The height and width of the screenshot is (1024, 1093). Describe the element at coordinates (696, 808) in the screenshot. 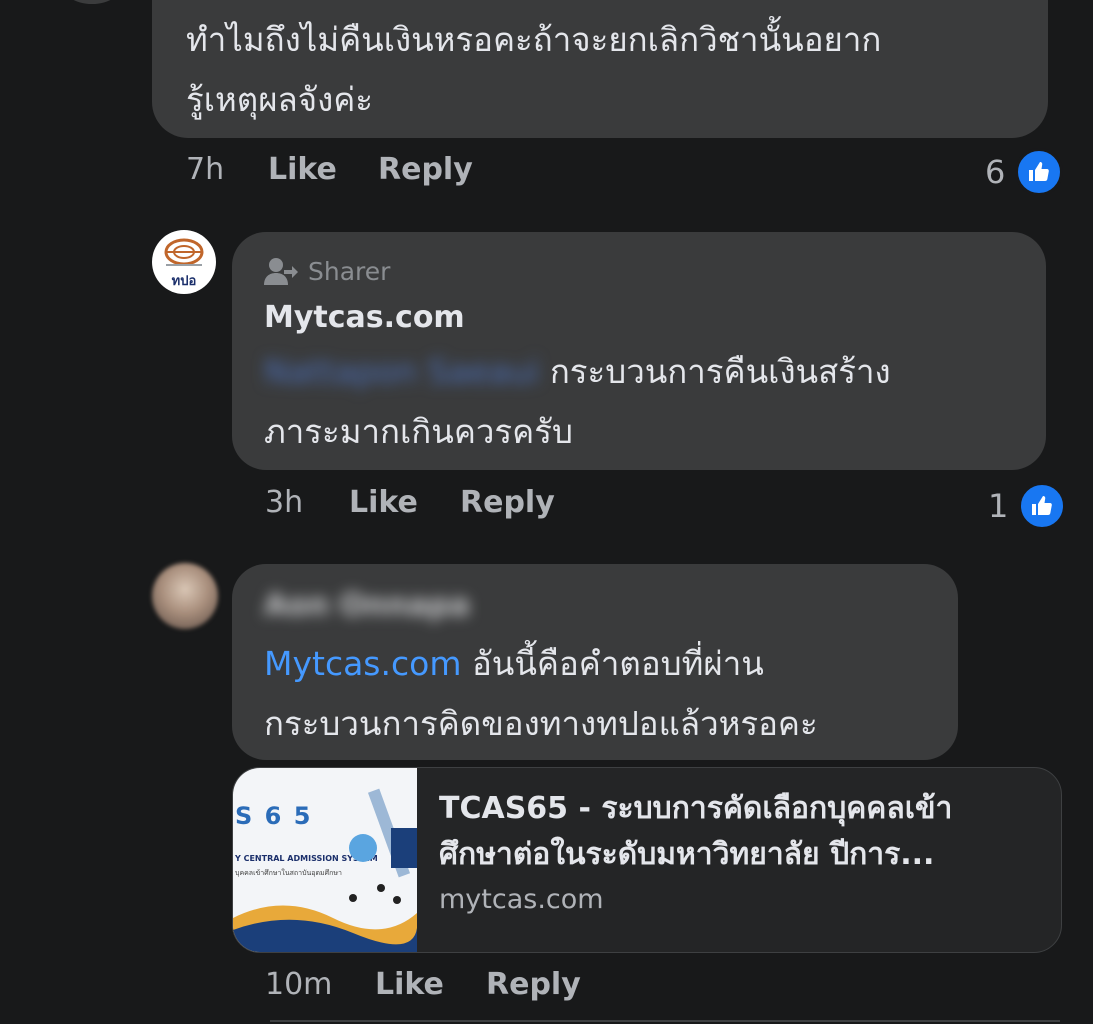

I see `link-title-line1: TCAS65 - ระบบการคัดเลือกบุคคลเข้า` at that location.